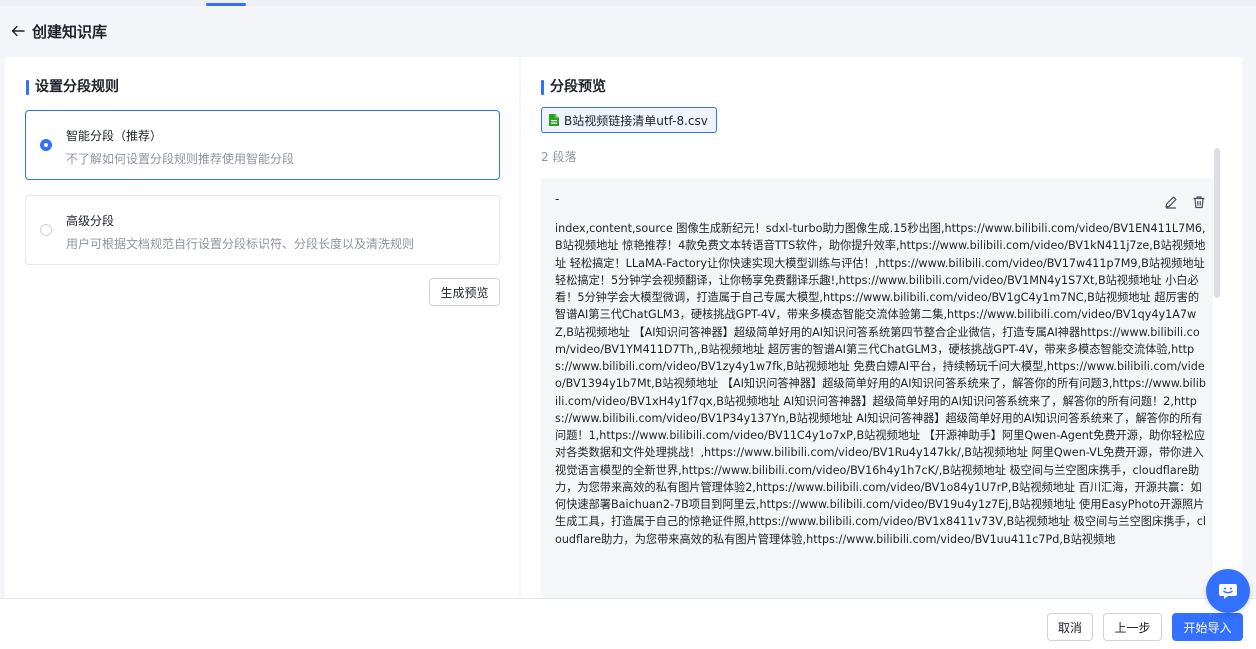 This screenshot has width=1256, height=649. What do you see at coordinates (90, 221) in the screenshot?
I see `rule-name-advanced: 高级分段` at bounding box center [90, 221].